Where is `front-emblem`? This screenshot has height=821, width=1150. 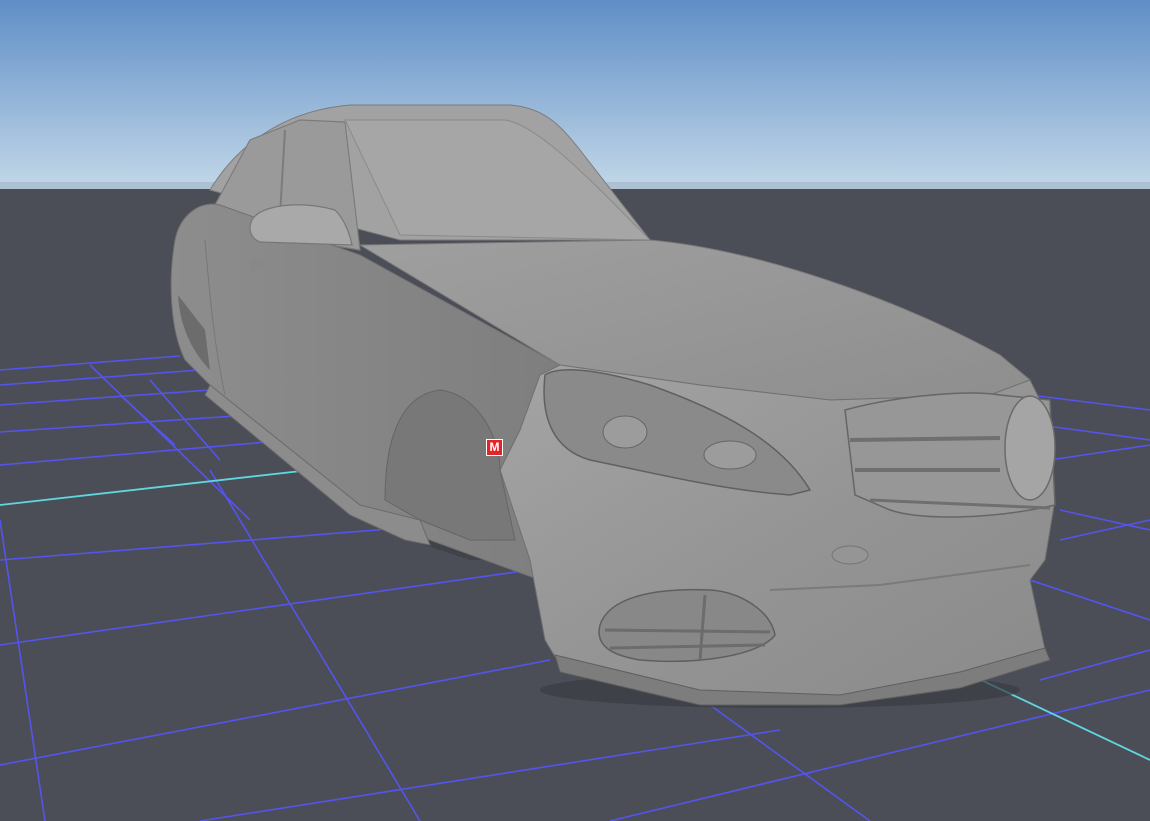
front-emblem is located at coordinates (1030, 448).